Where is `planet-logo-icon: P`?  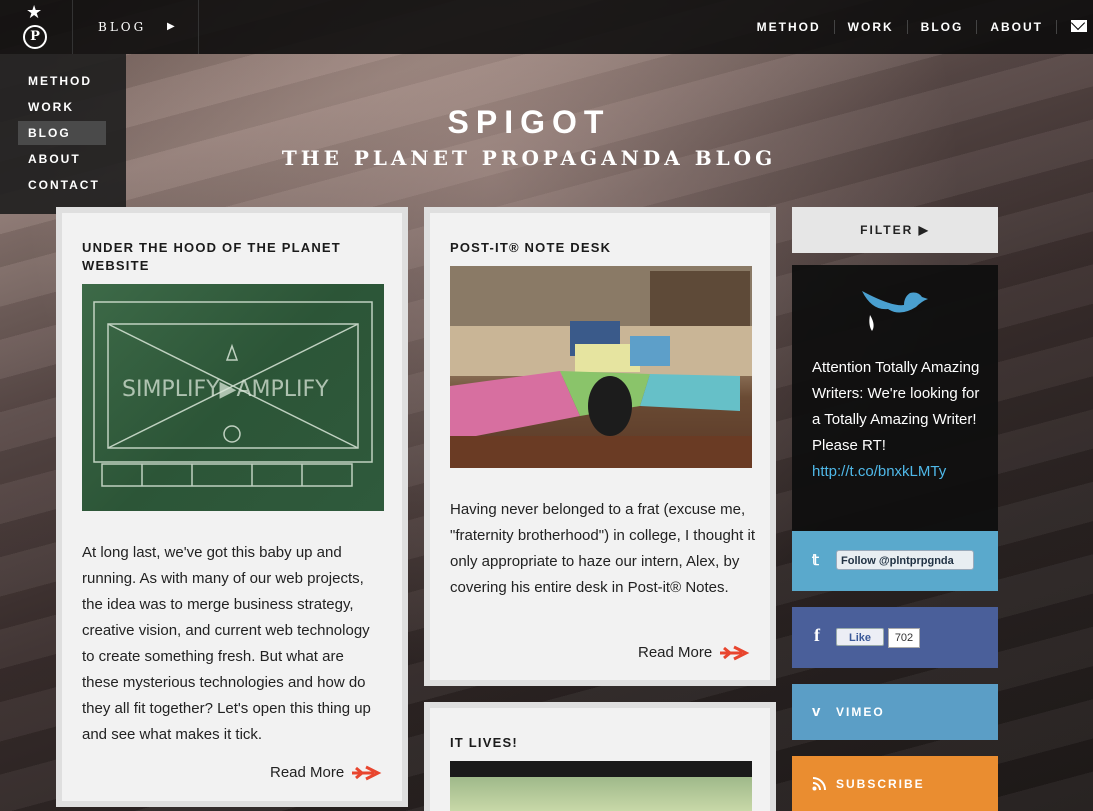 planet-logo-icon: P is located at coordinates (35, 37).